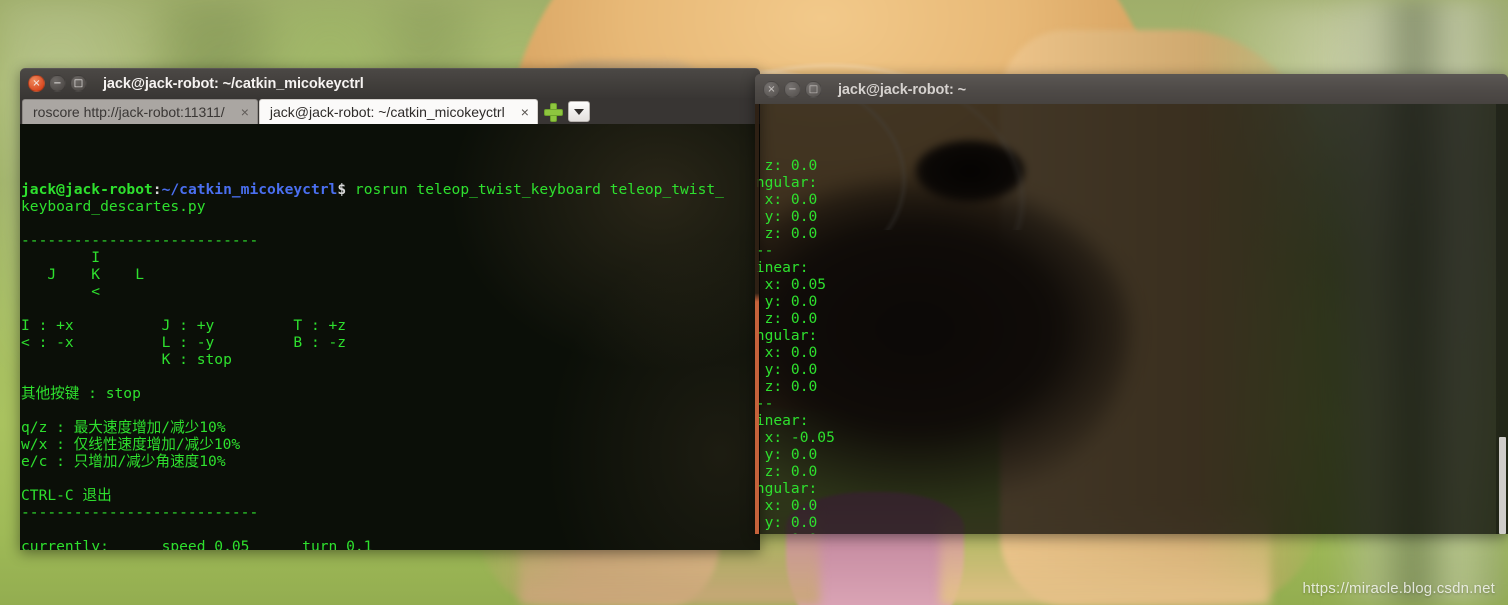  I want to click on plus-icon, so click(554, 112).